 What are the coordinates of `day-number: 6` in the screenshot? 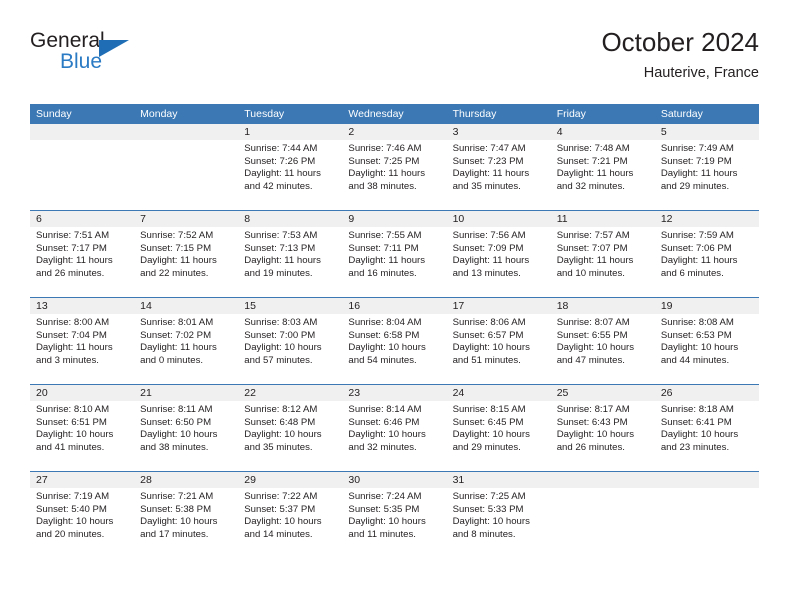 It's located at (82, 219).